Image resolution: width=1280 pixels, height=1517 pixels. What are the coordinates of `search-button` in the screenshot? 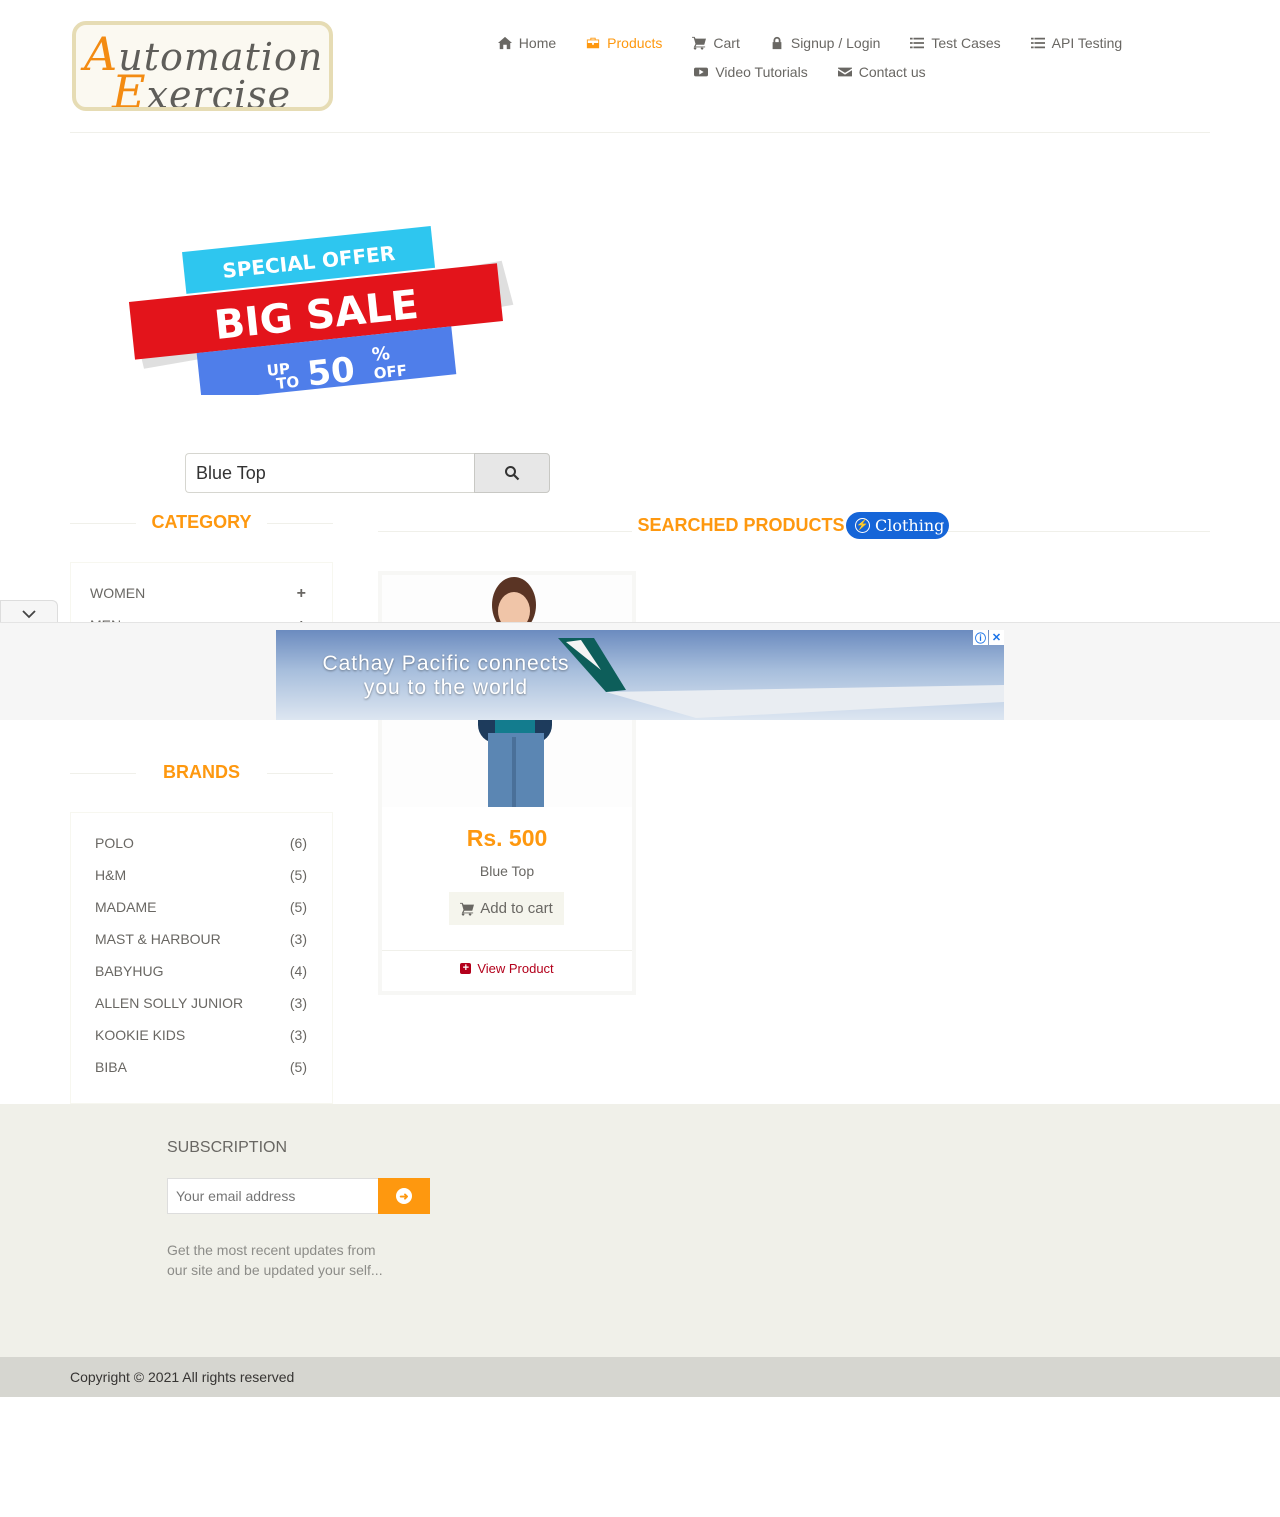 It's located at (512, 473).